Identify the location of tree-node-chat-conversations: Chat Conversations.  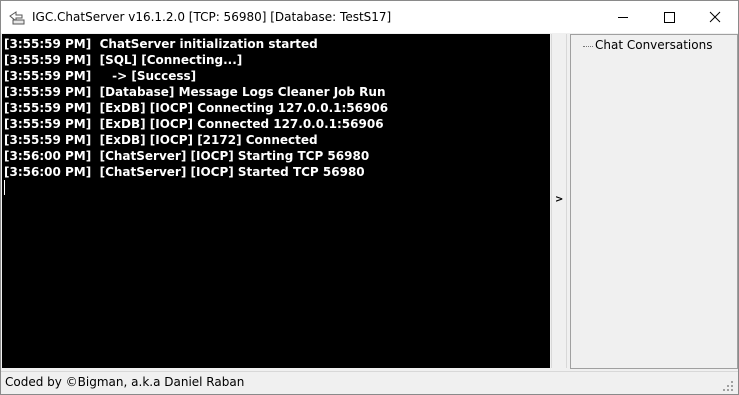
(653, 45).